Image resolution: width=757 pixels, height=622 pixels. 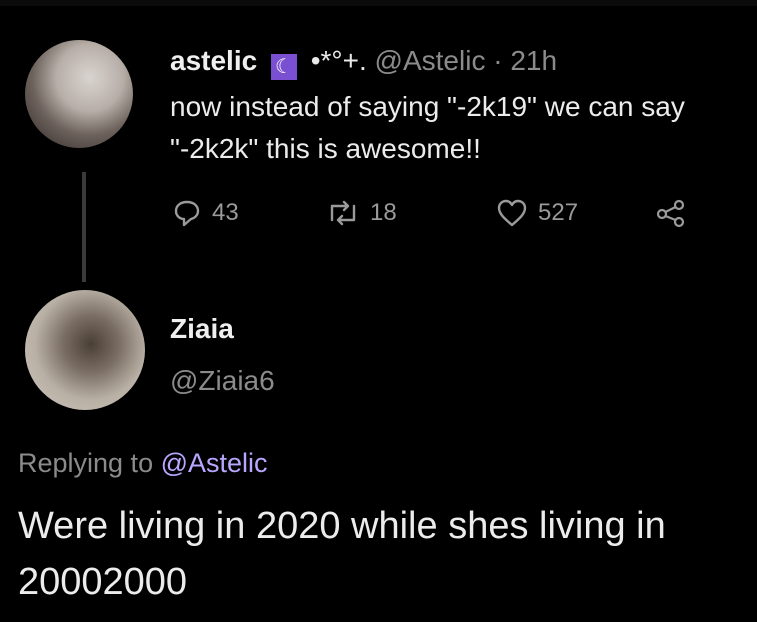 What do you see at coordinates (537, 213) in the screenshot?
I see `like-action: 527` at bounding box center [537, 213].